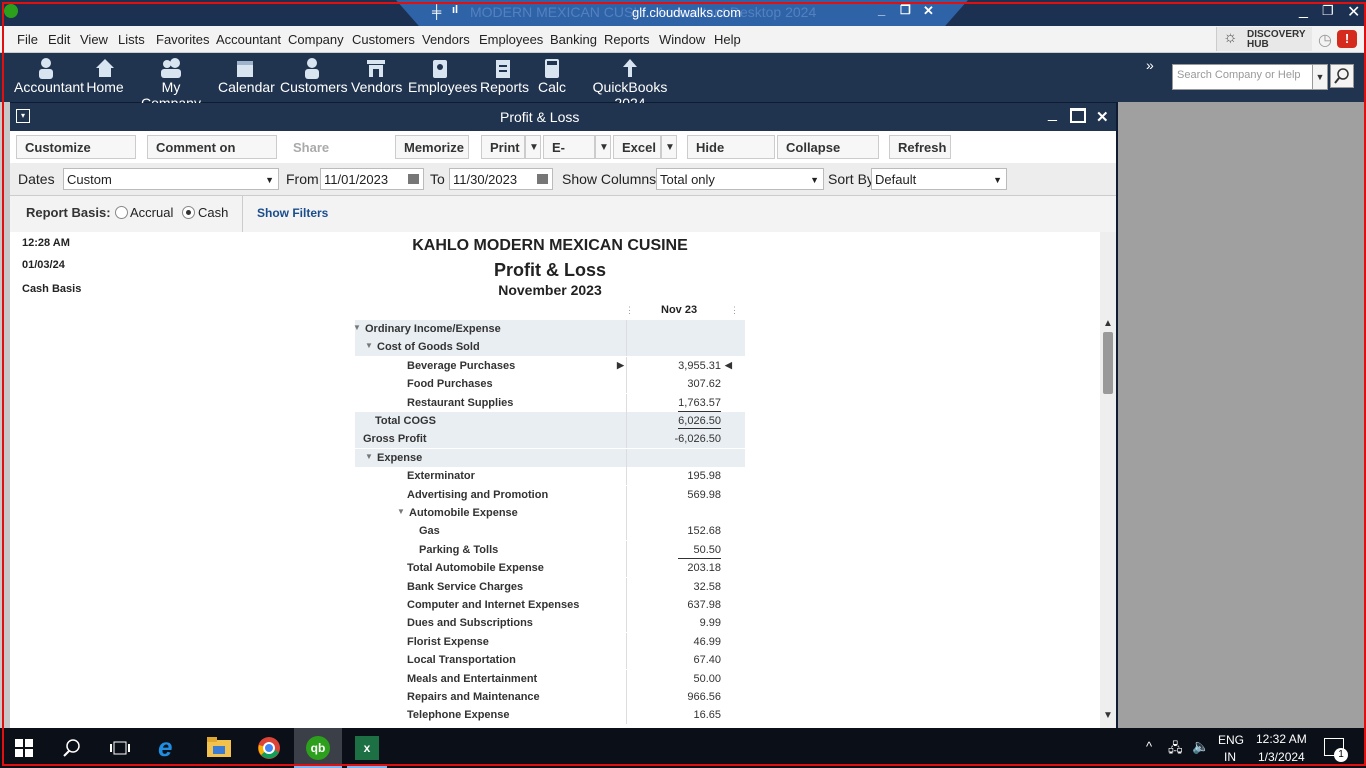 The width and height of the screenshot is (1366, 768). What do you see at coordinates (59, 39) in the screenshot?
I see `menu-edit: Edit` at bounding box center [59, 39].